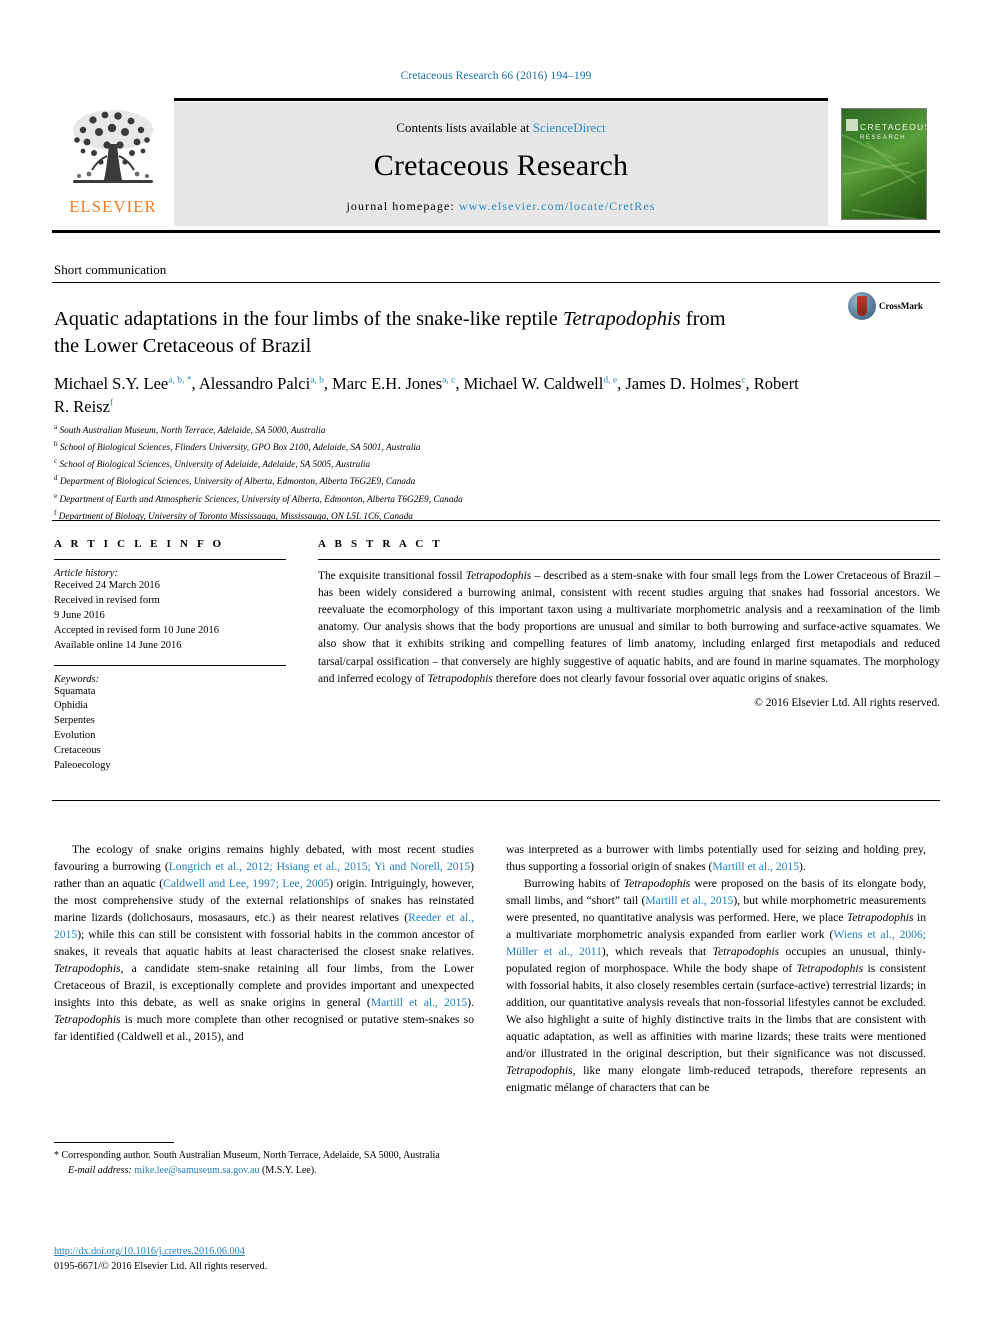  I want to click on title-taxon: Tetrapodophis, so click(621, 318).